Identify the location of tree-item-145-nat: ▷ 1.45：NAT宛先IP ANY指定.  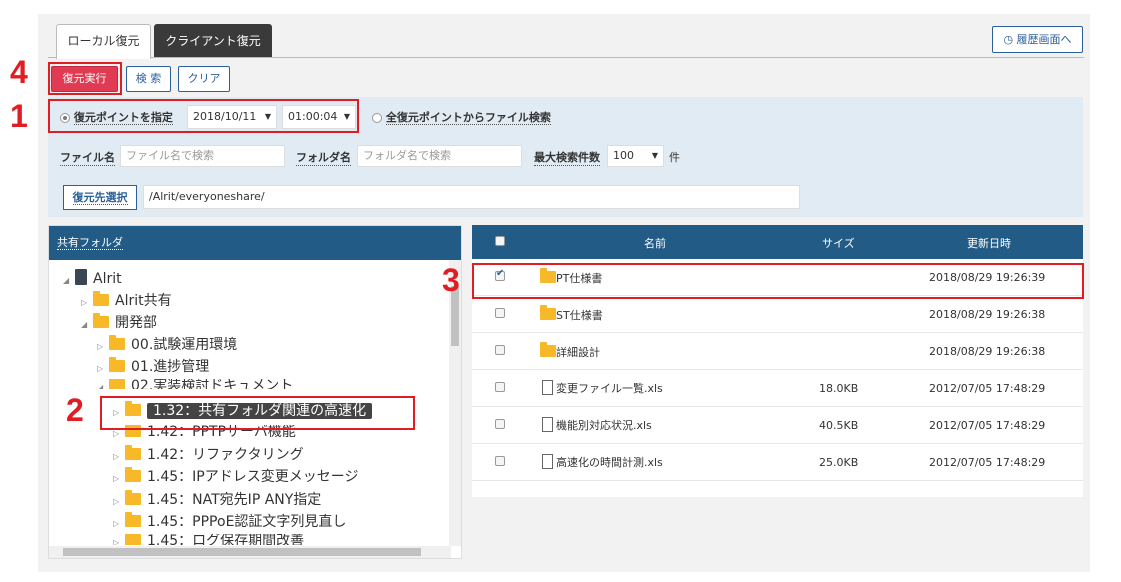
(217, 500).